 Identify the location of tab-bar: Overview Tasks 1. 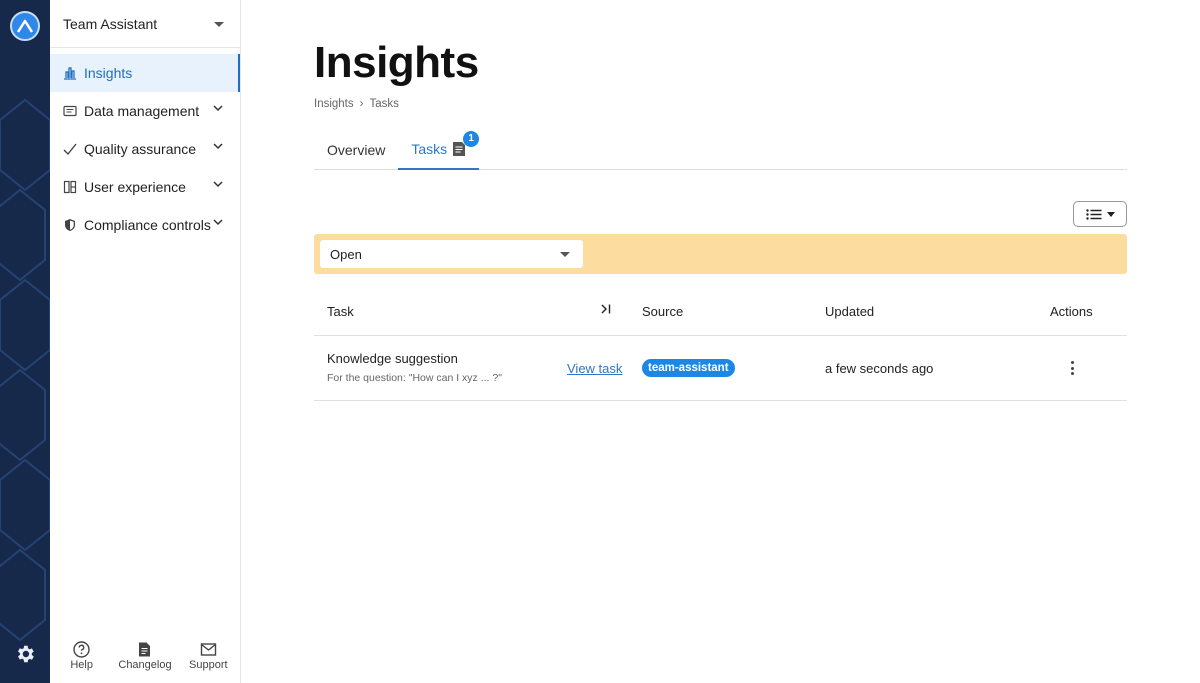
(720, 149).